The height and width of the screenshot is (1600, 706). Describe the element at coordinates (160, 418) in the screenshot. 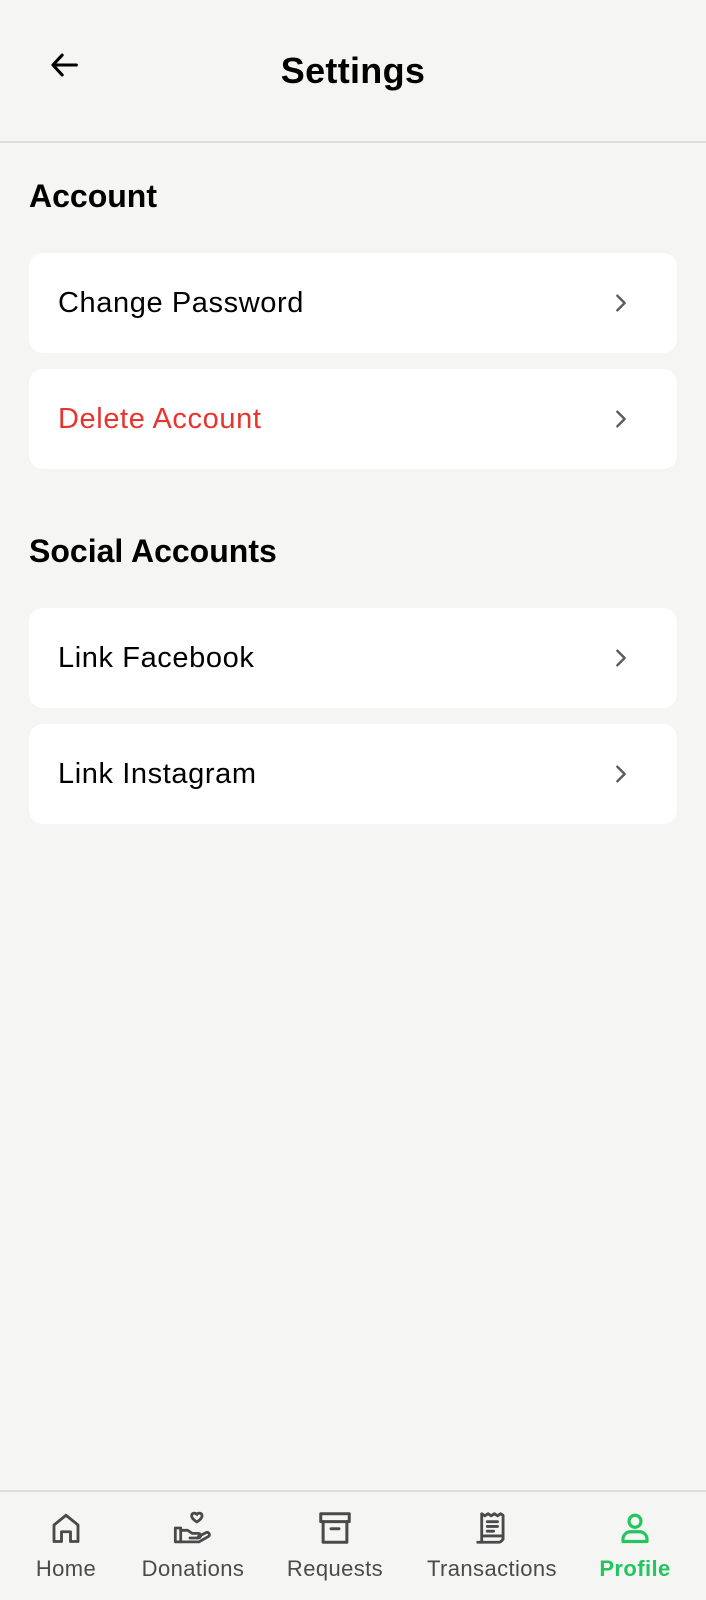

I see `row-label: Delete Account` at that location.